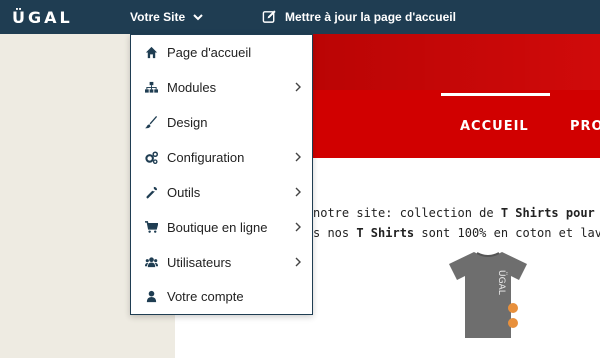 This screenshot has width=600, height=358. What do you see at coordinates (151, 52) in the screenshot?
I see `home-icon` at bounding box center [151, 52].